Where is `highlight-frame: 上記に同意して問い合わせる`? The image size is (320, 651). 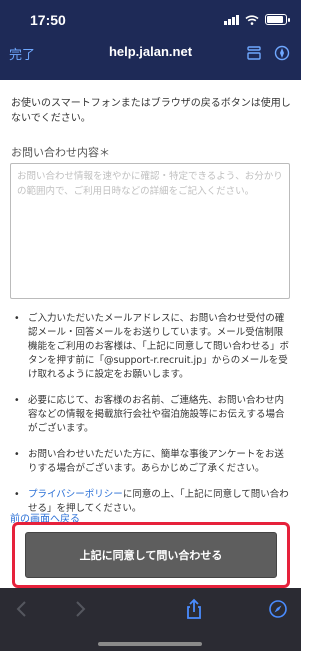 highlight-frame: 上記に同意して問い合わせる is located at coordinates (151, 555).